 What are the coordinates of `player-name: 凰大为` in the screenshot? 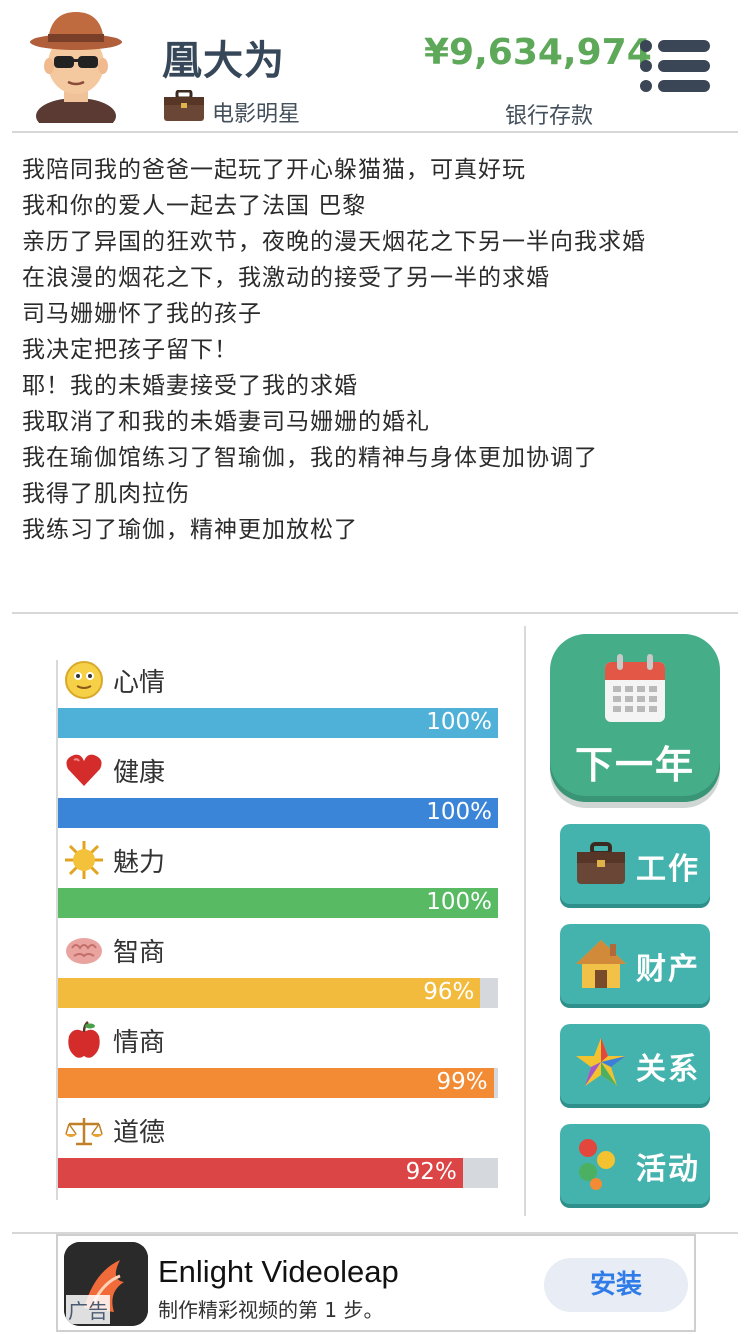 It's located at (223, 61).